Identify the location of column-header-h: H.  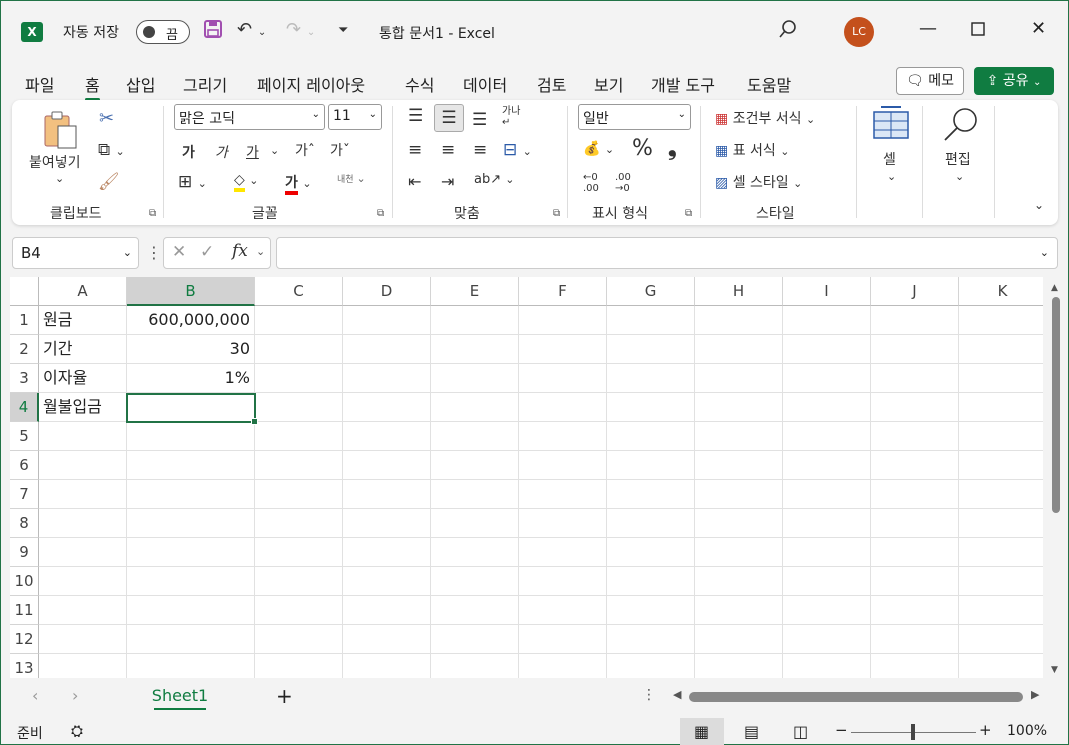
(739, 291).